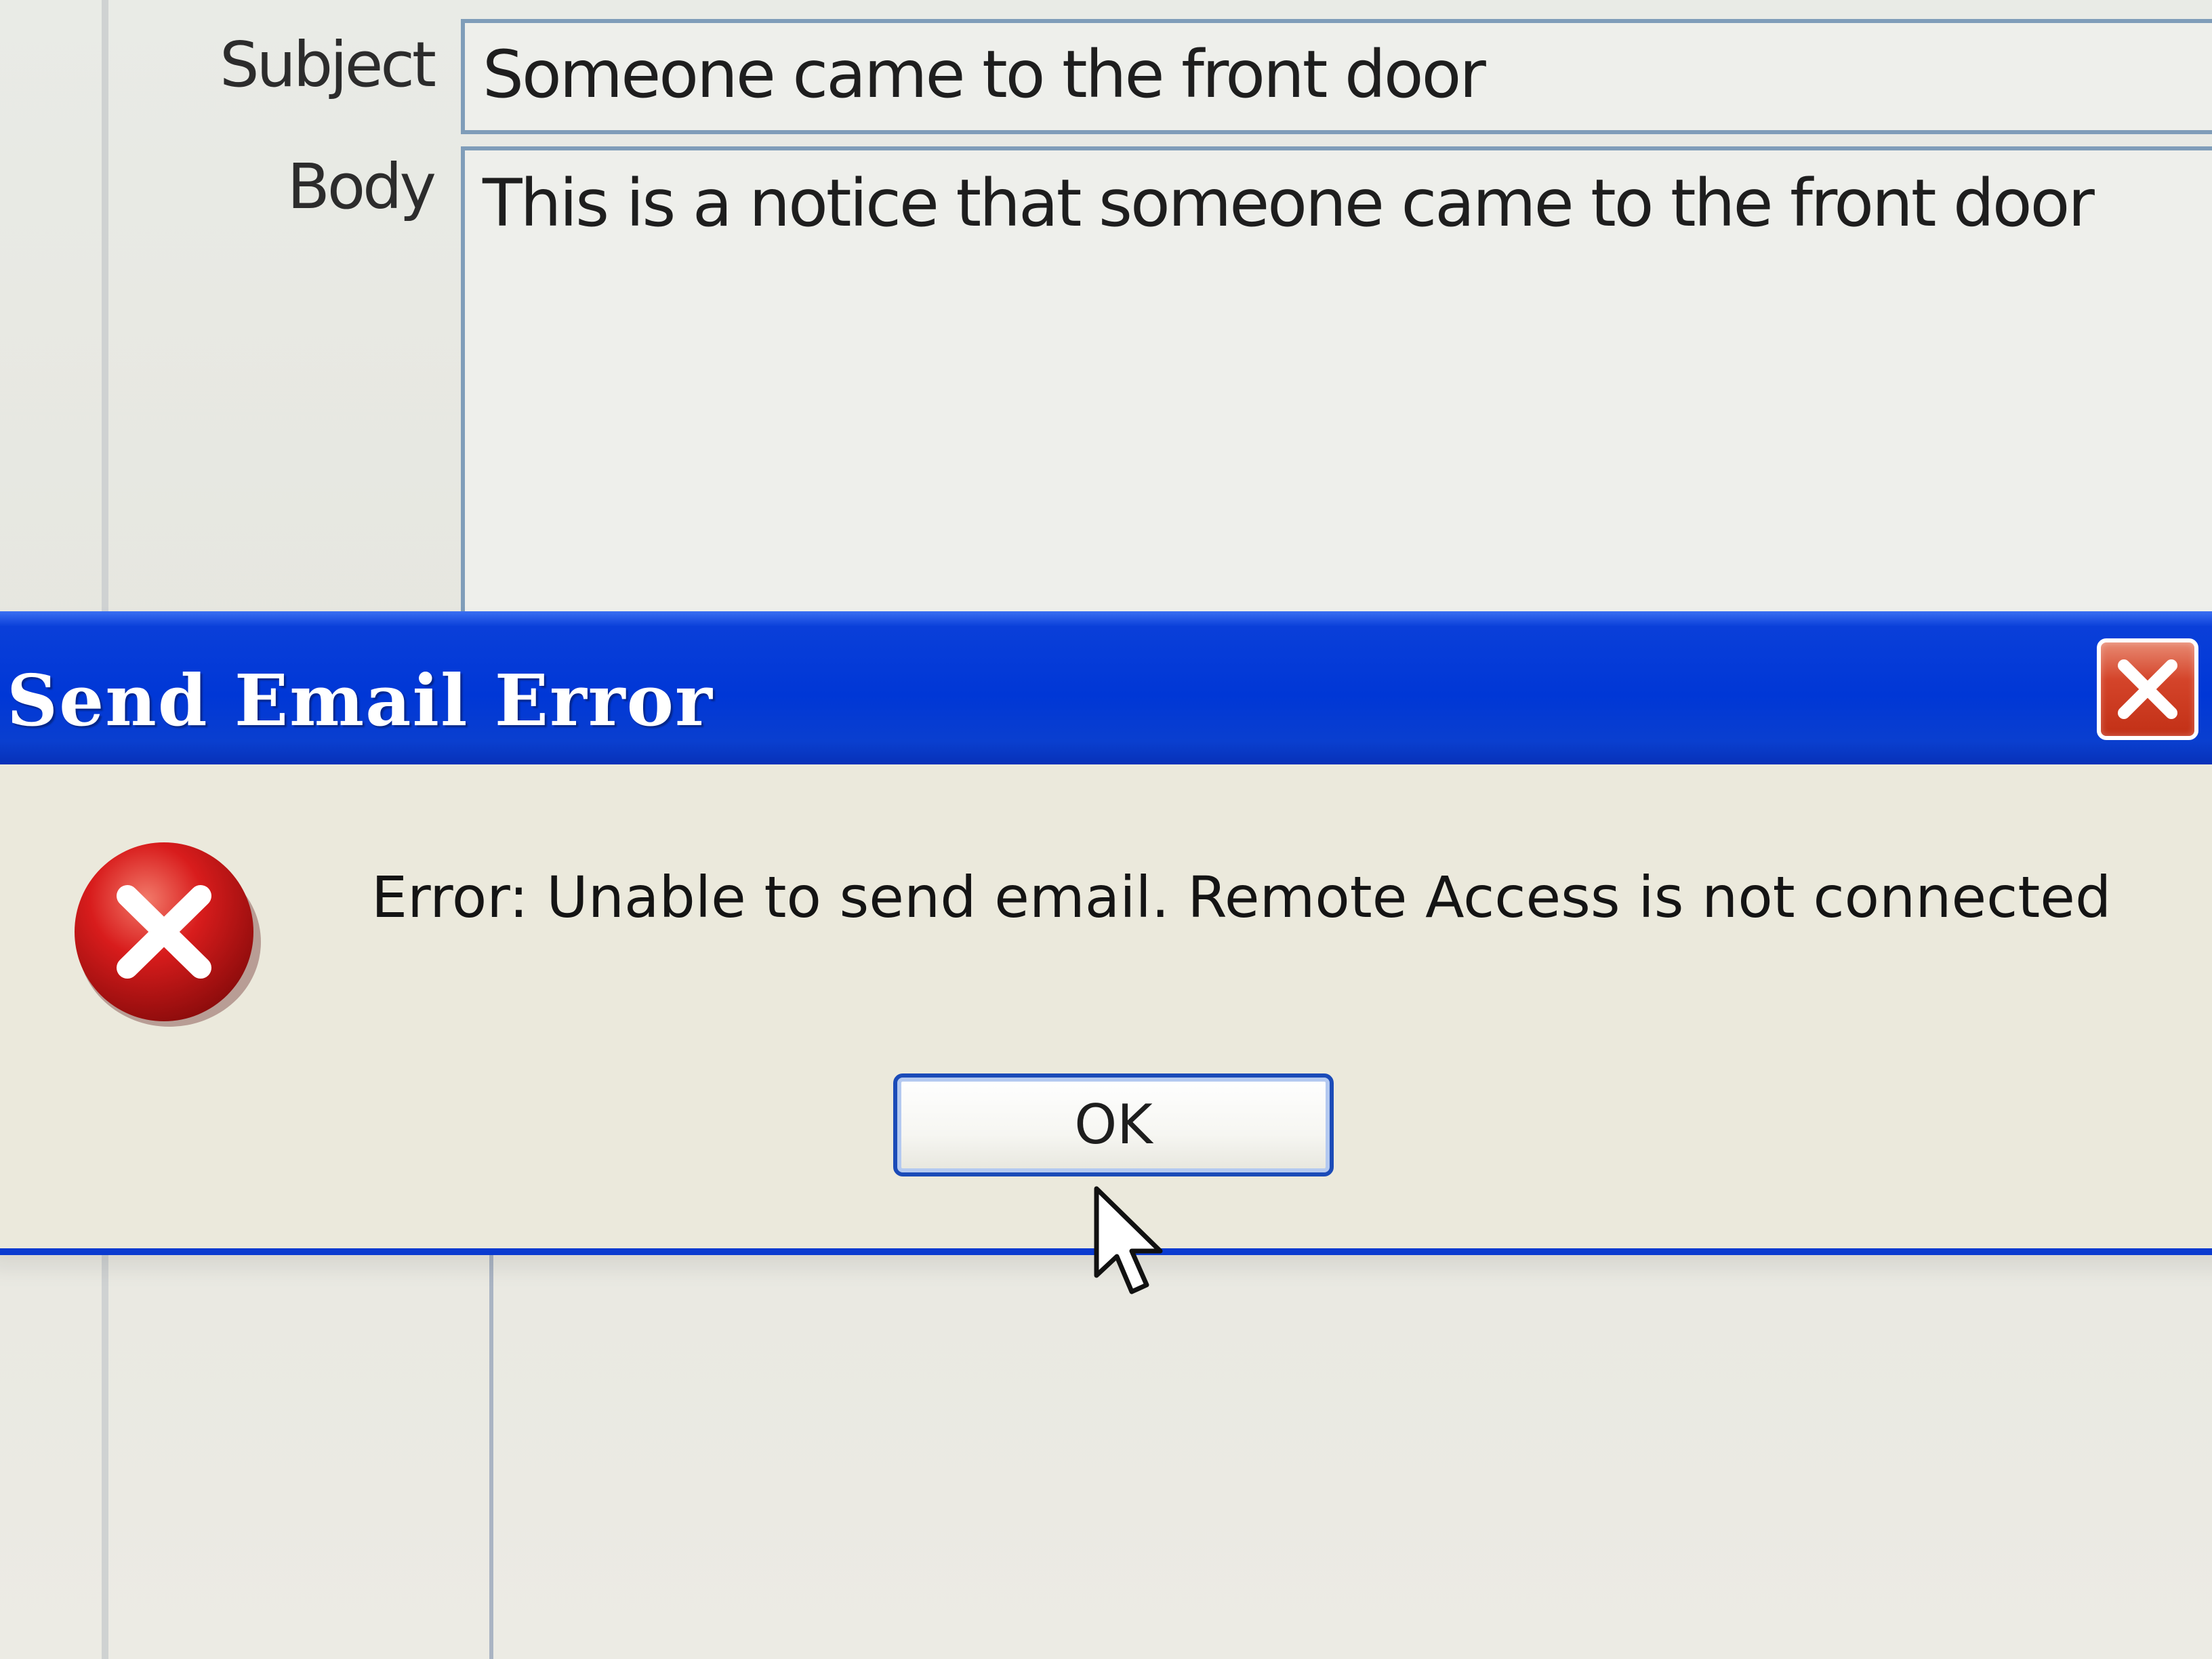 This screenshot has height=1659, width=2212. I want to click on subject-label: Subject, so click(328, 64).